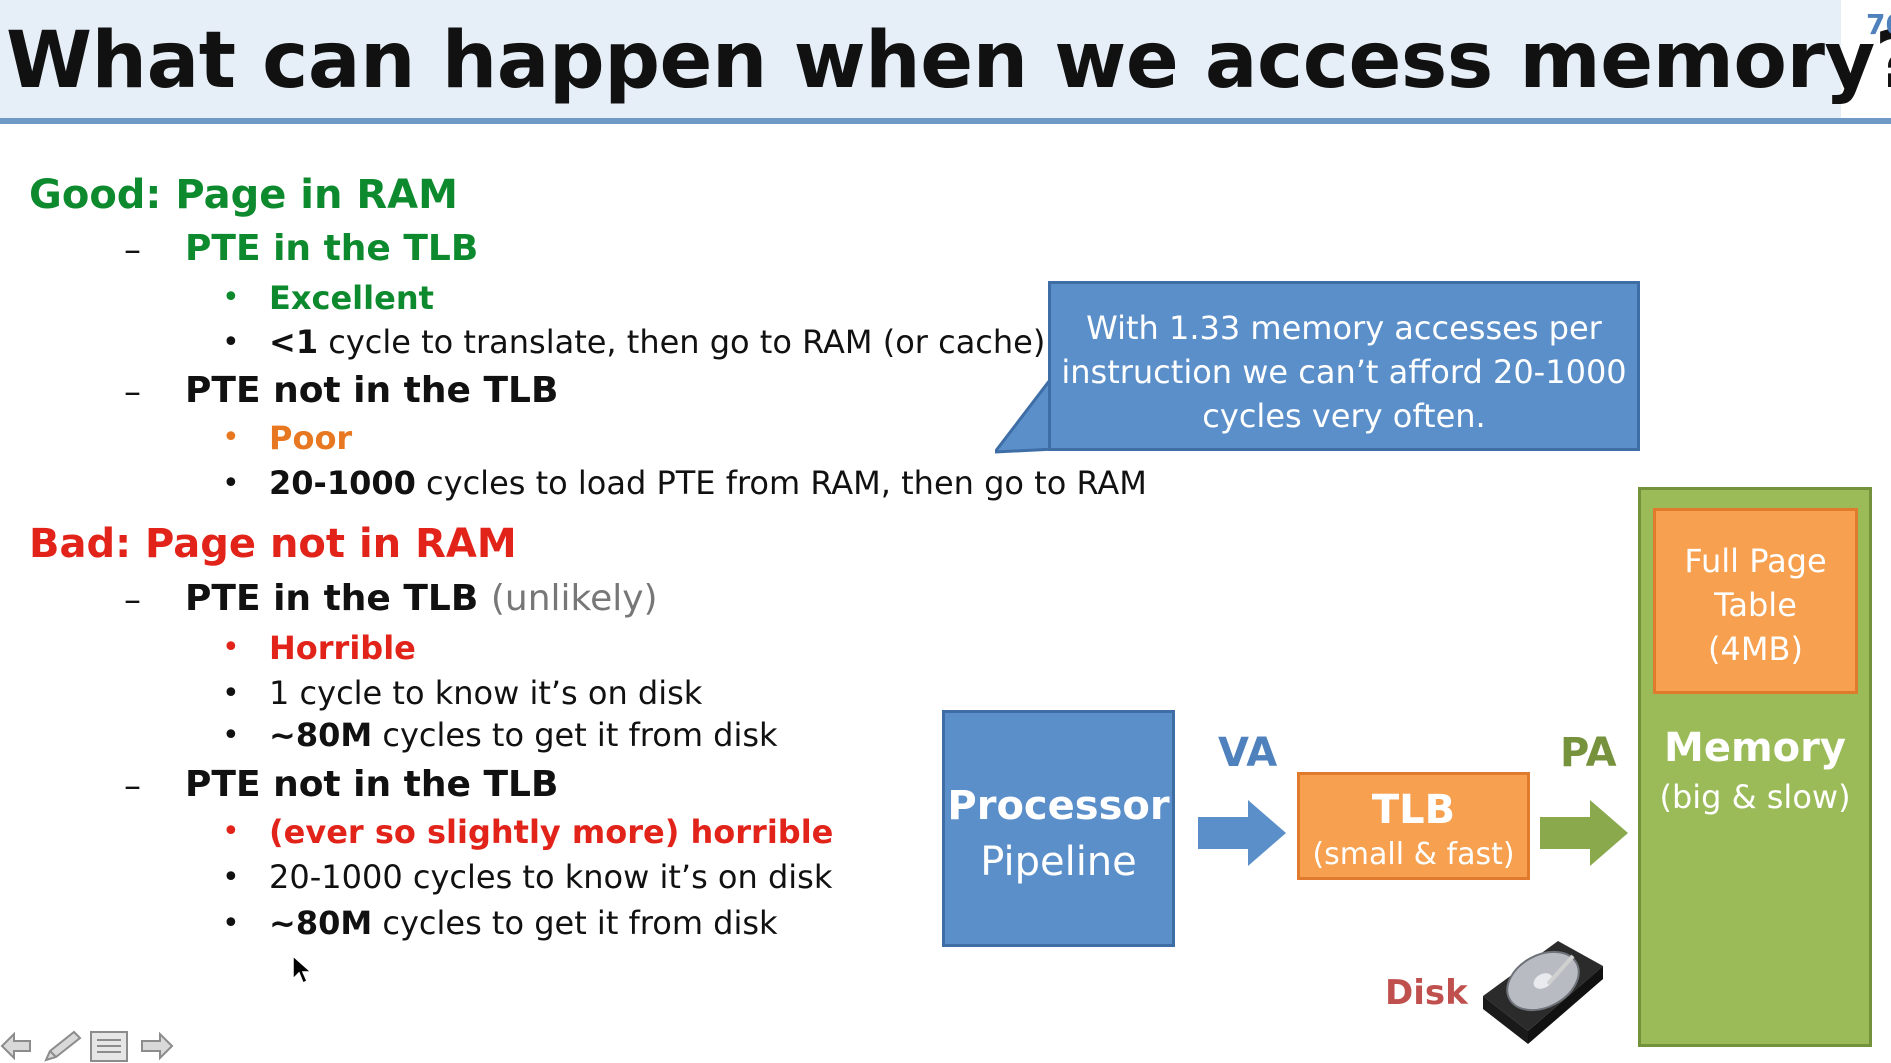  What do you see at coordinates (372, 390) in the screenshot?
I see `good-tlb-miss-label: PTE not in the TLB` at bounding box center [372, 390].